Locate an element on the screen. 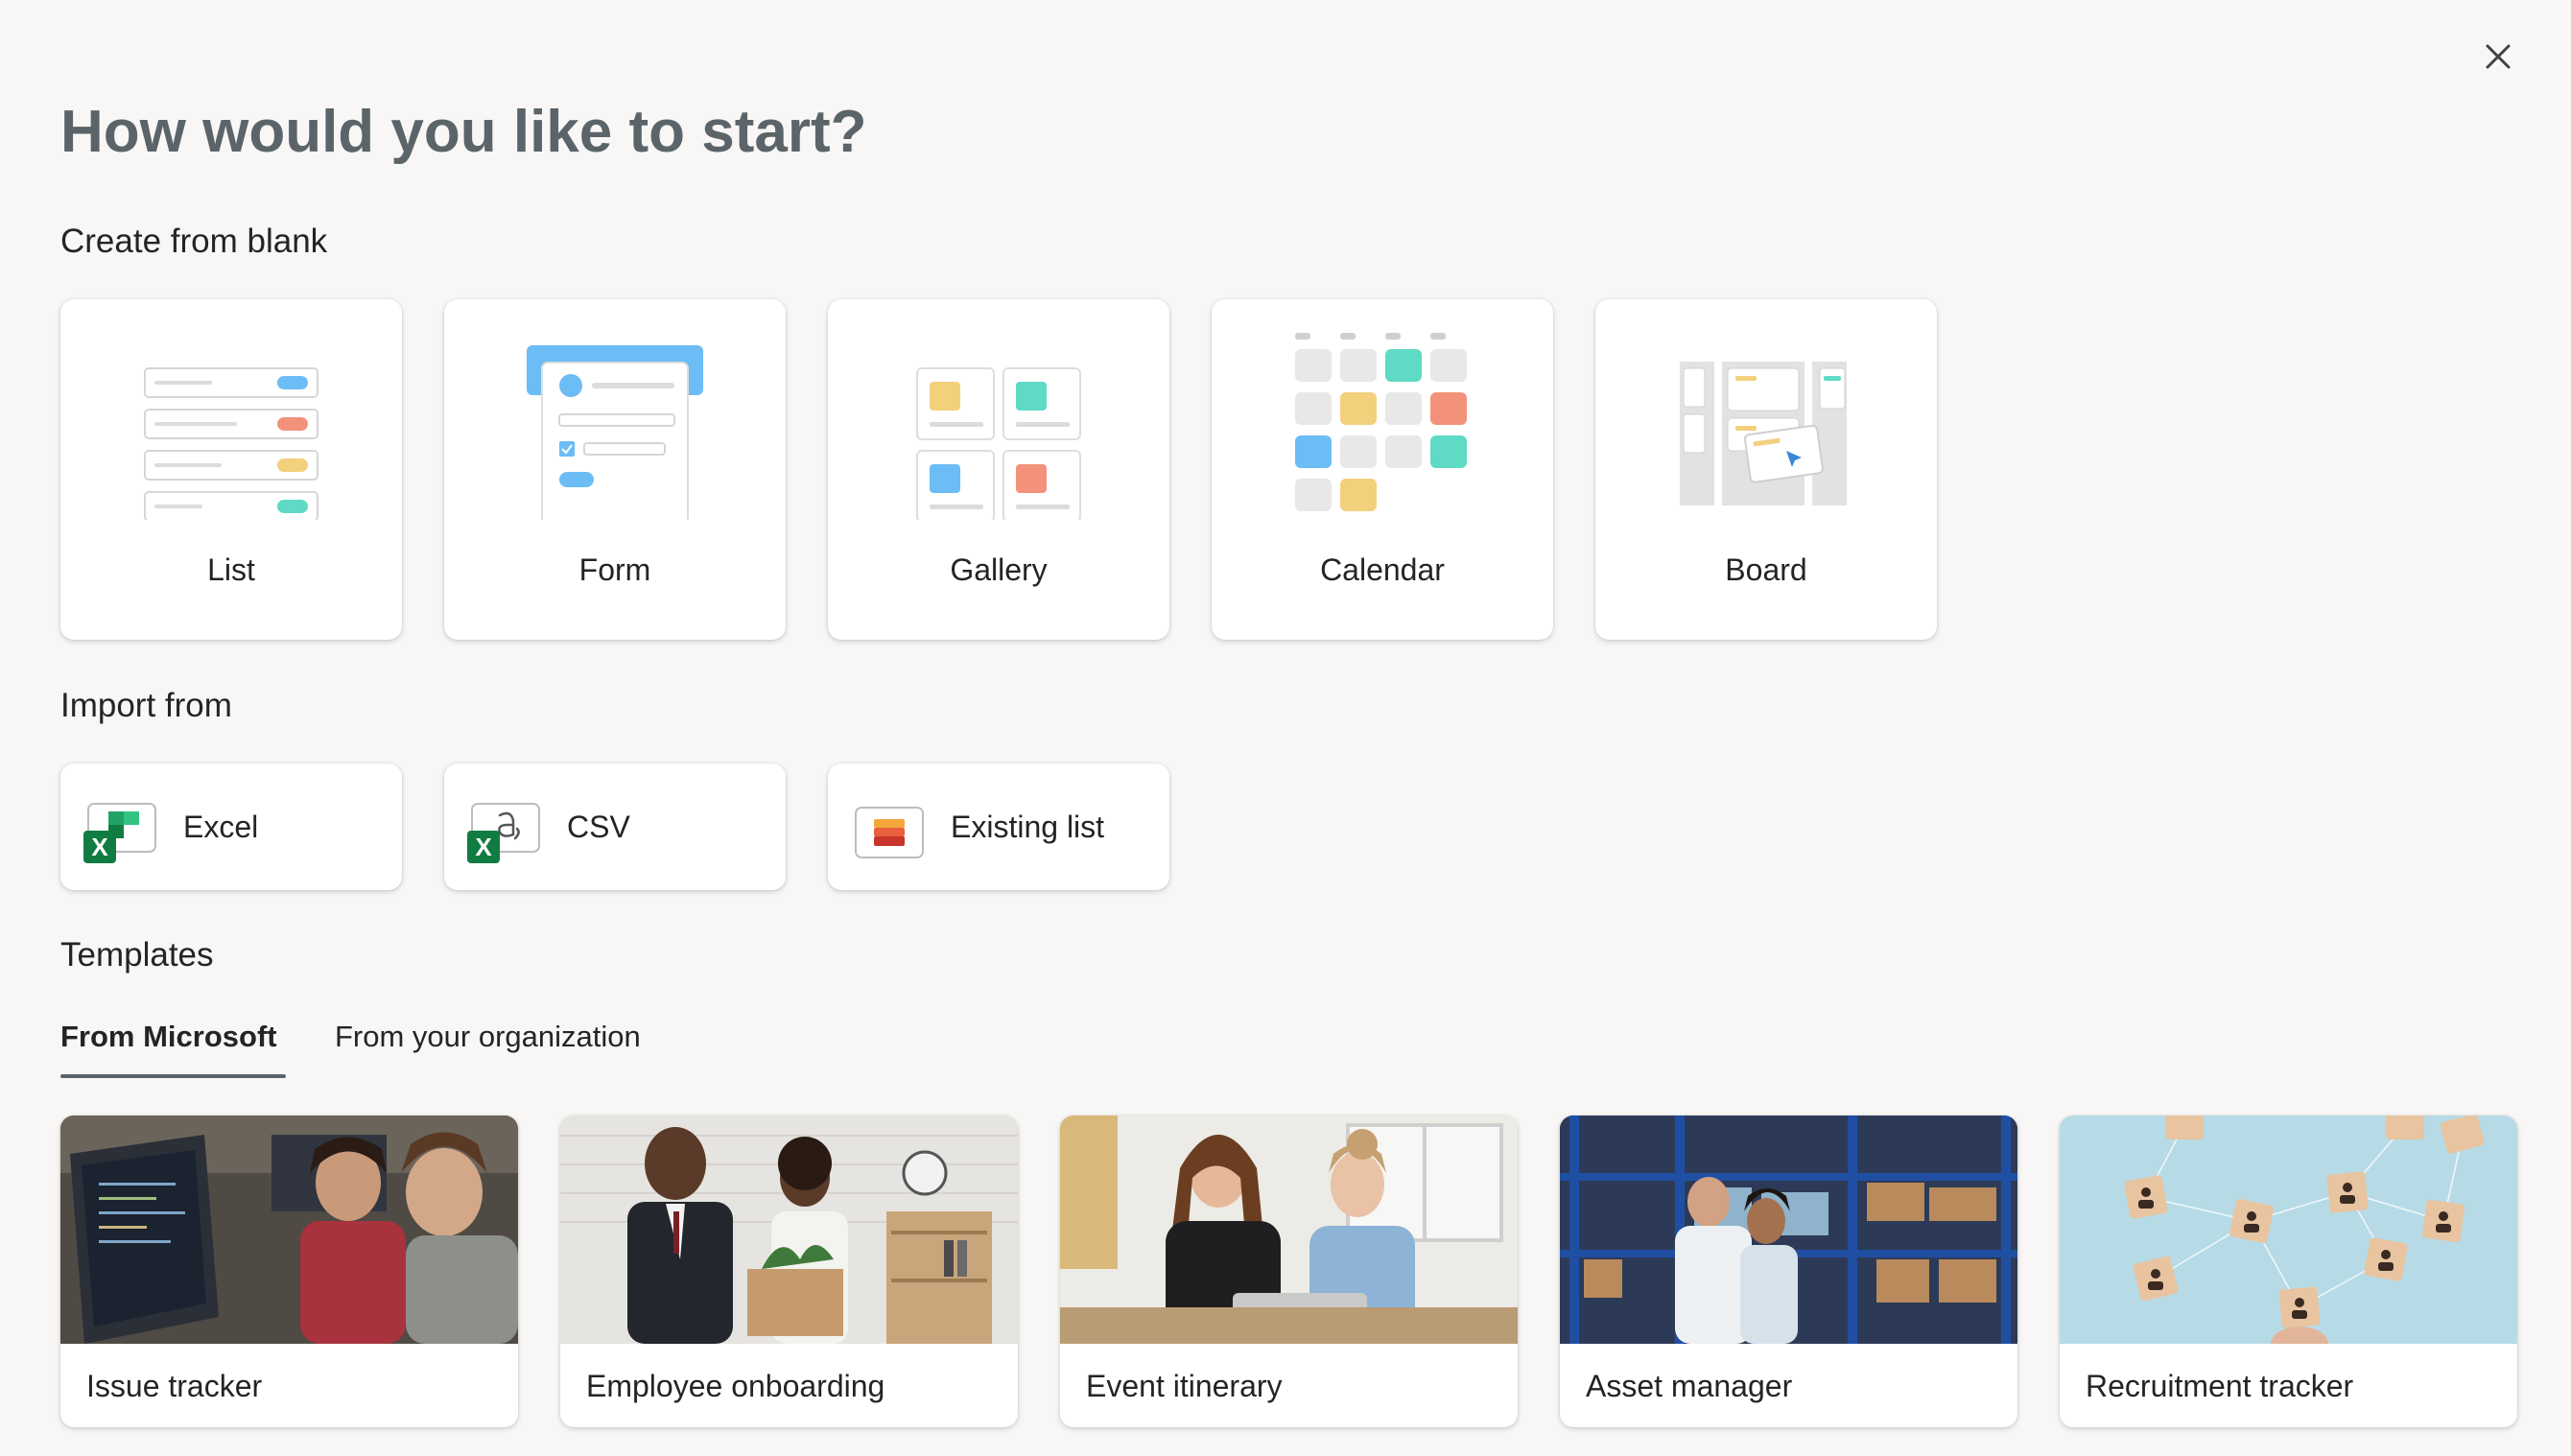 The width and height of the screenshot is (2571, 1456). list-illustration-icon is located at coordinates (231, 444).